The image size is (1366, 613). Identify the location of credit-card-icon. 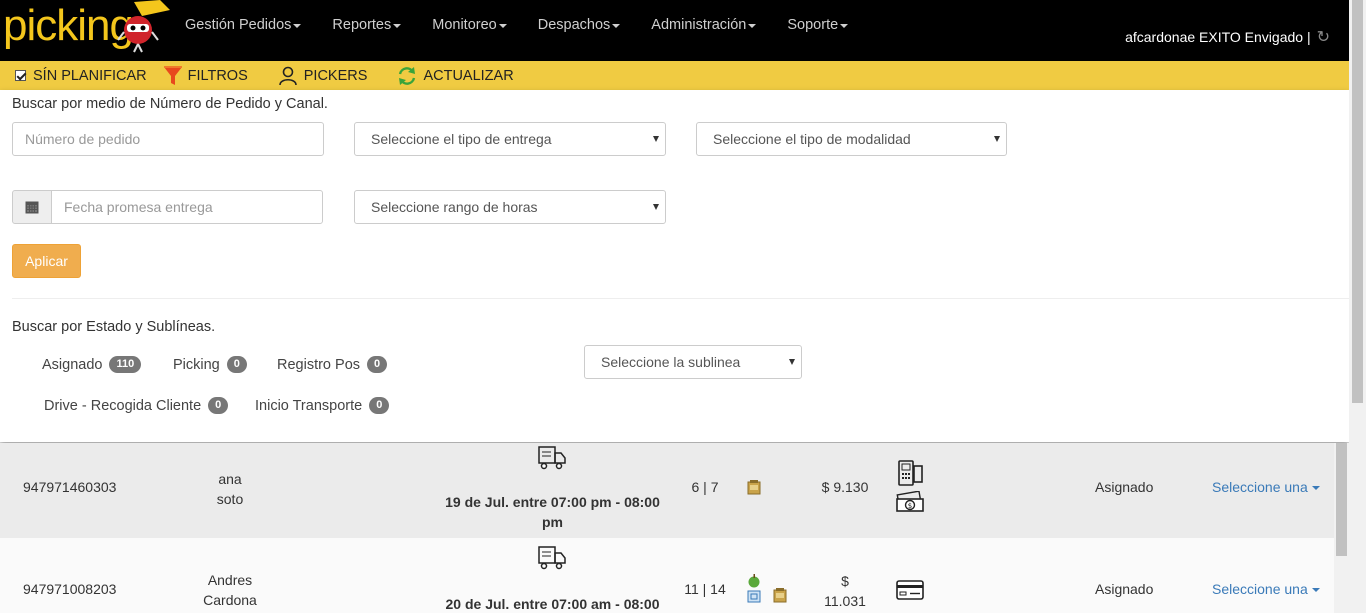
(910, 591).